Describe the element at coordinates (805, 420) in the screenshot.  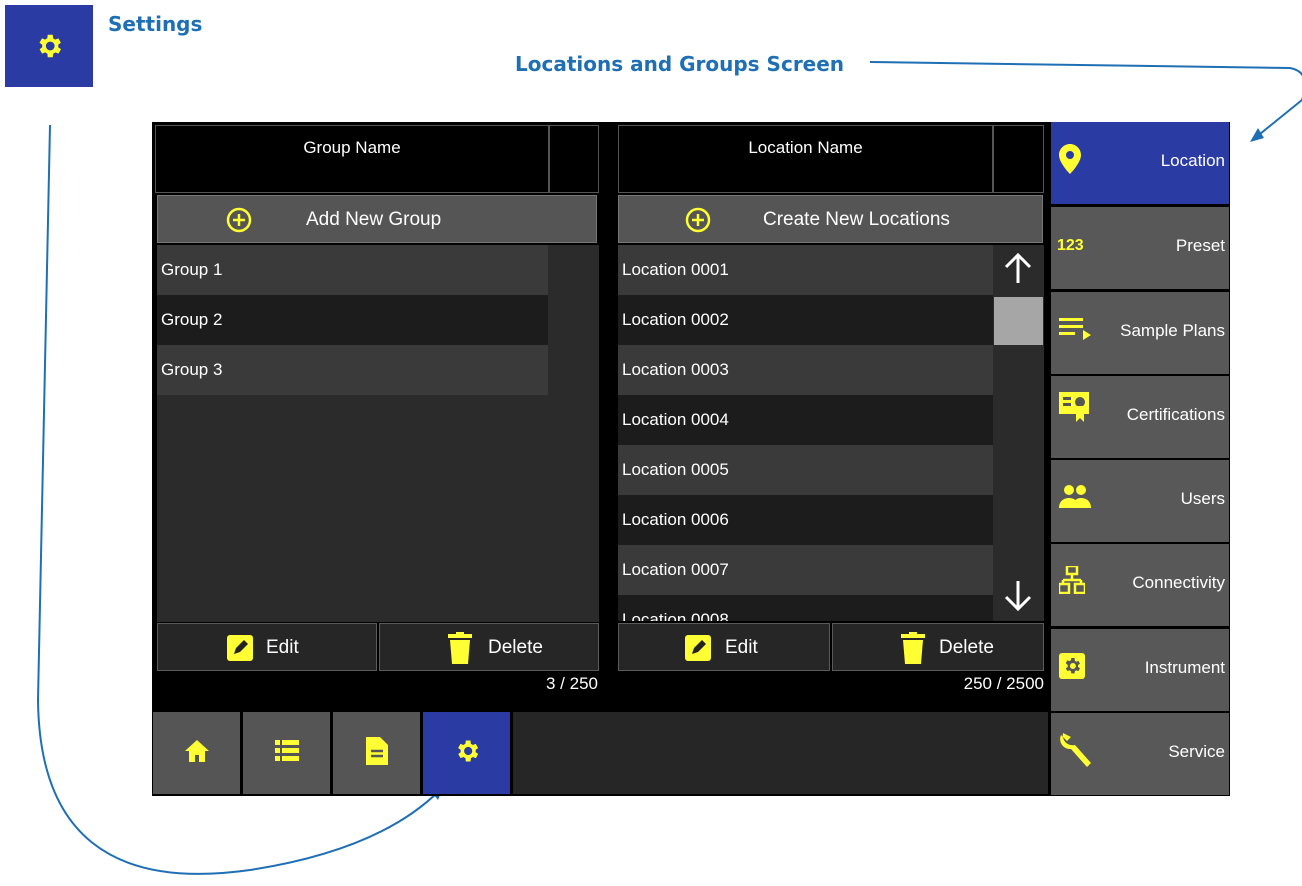
I see `location-row: Location 0004` at that location.